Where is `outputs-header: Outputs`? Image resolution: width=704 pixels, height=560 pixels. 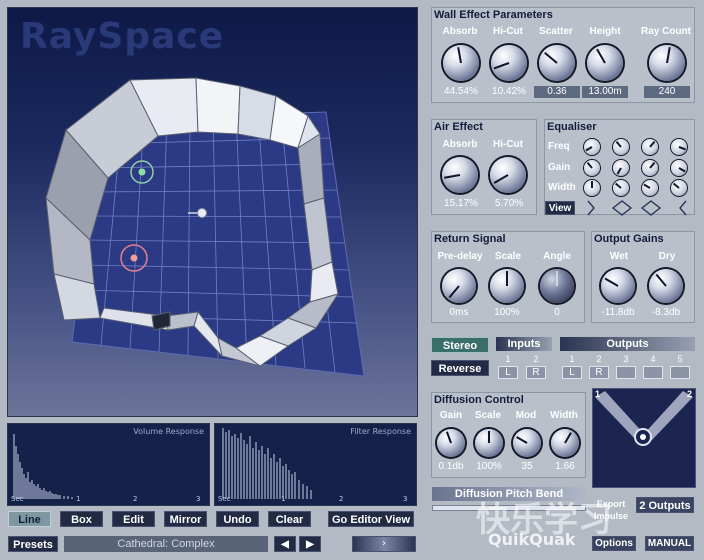 outputs-header: Outputs is located at coordinates (627, 344).